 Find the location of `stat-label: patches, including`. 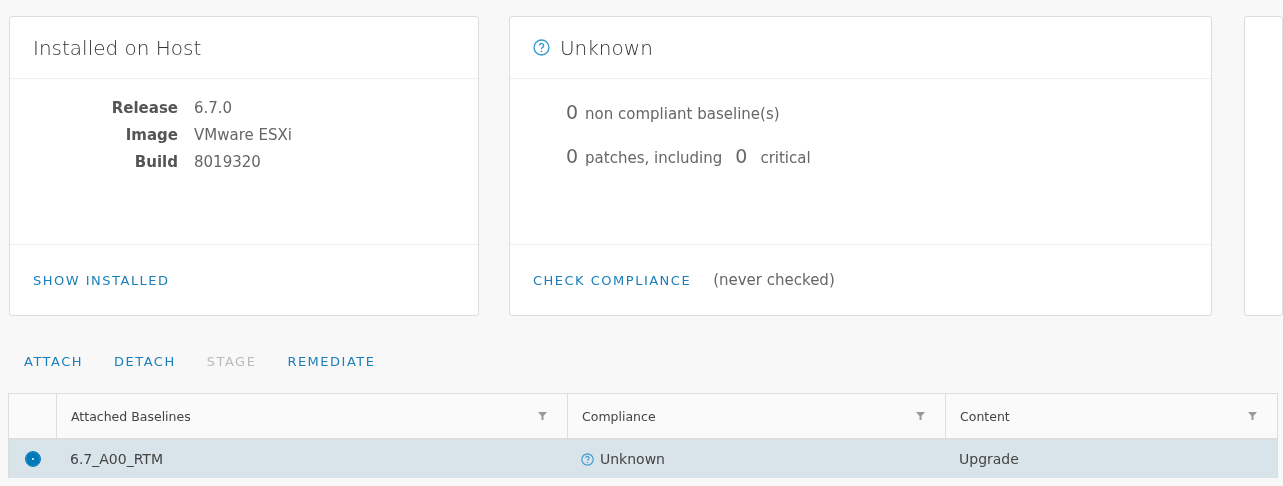

stat-label: patches, including is located at coordinates (654, 158).